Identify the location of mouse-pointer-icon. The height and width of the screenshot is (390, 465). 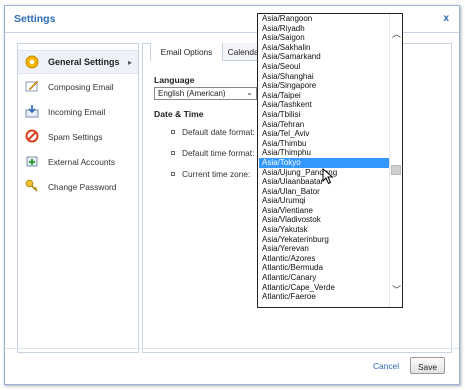
(328, 176).